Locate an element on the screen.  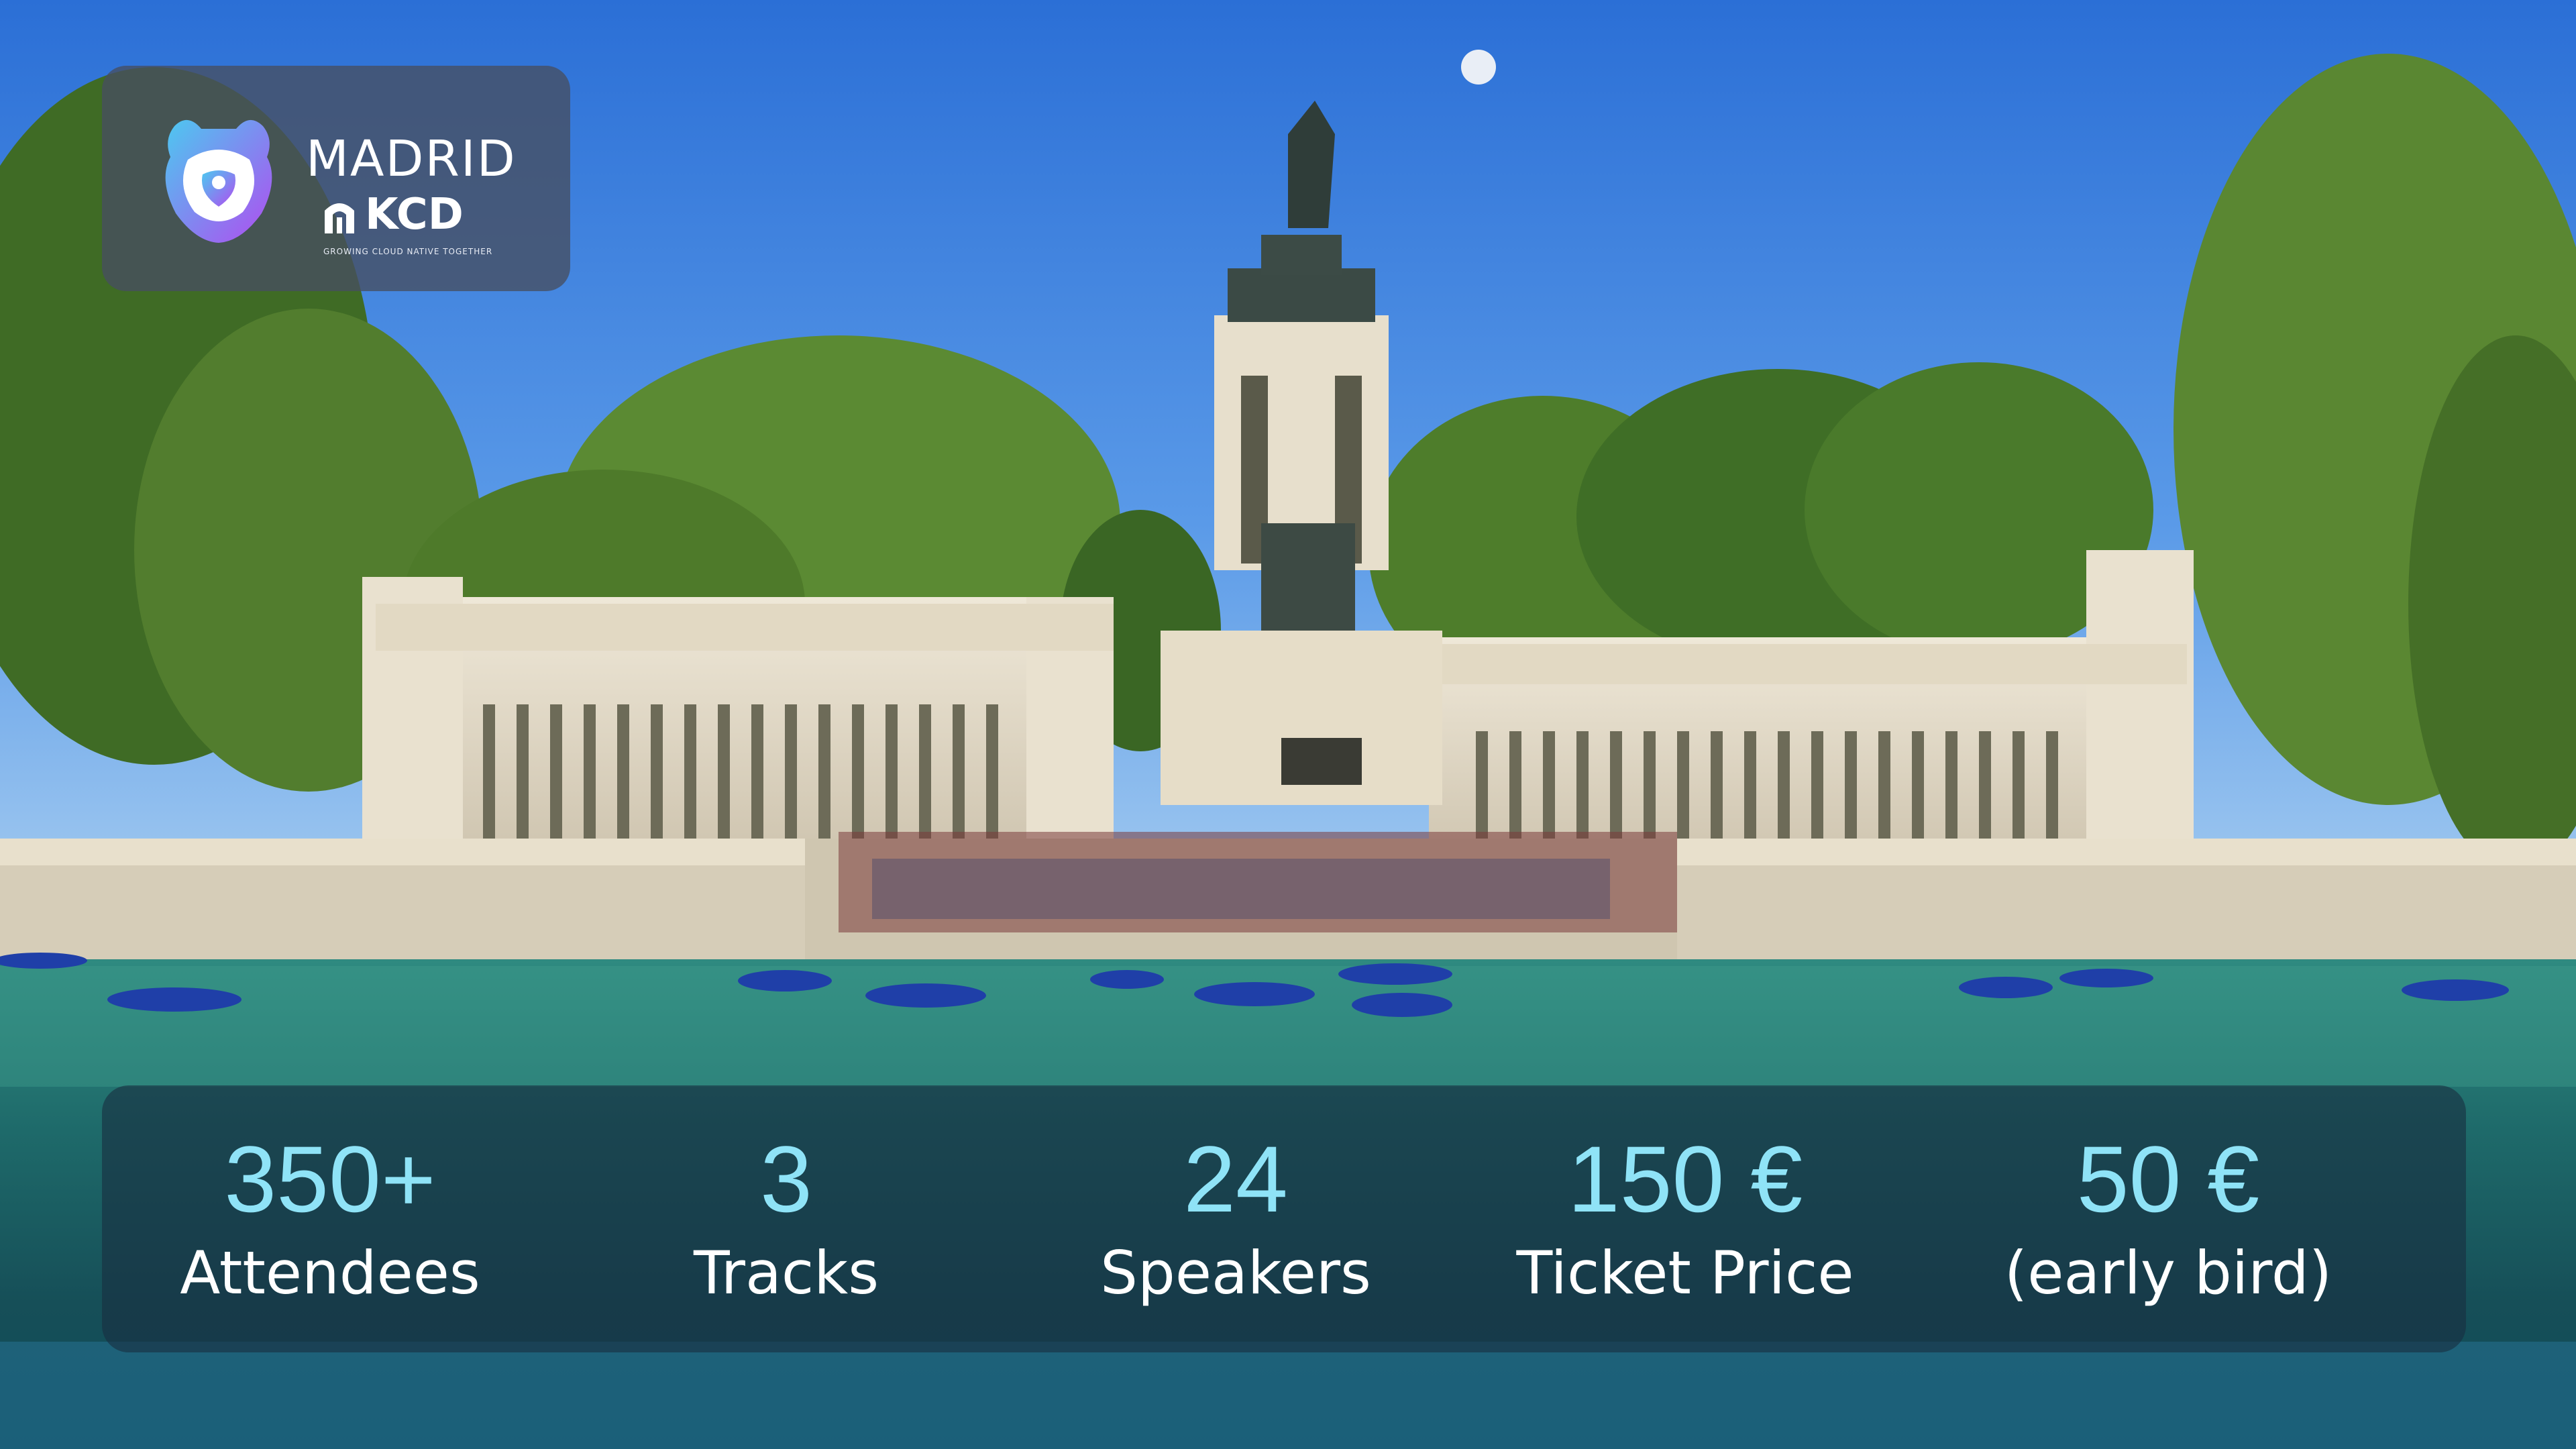
bear-logo-icon is located at coordinates (218, 181).